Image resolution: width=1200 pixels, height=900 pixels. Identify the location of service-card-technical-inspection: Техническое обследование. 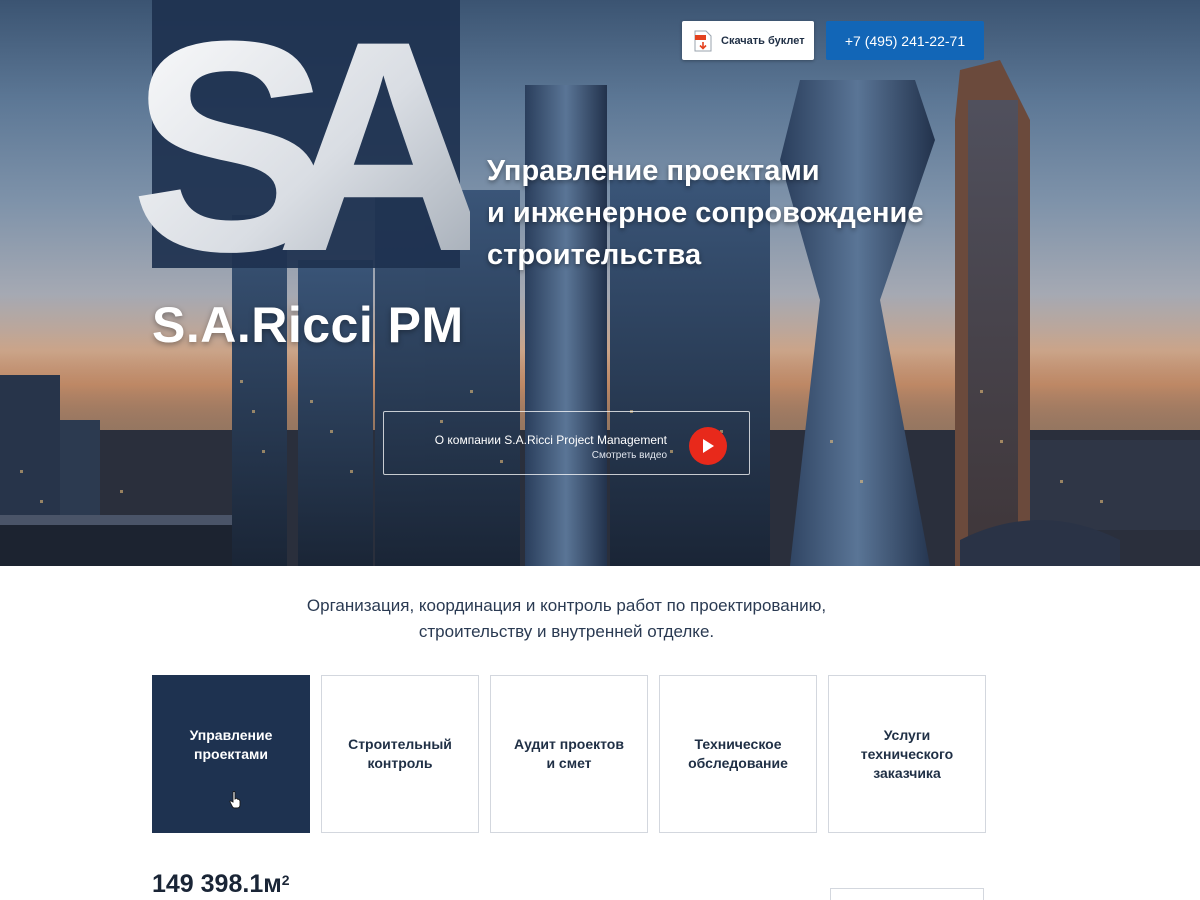
(738, 754).